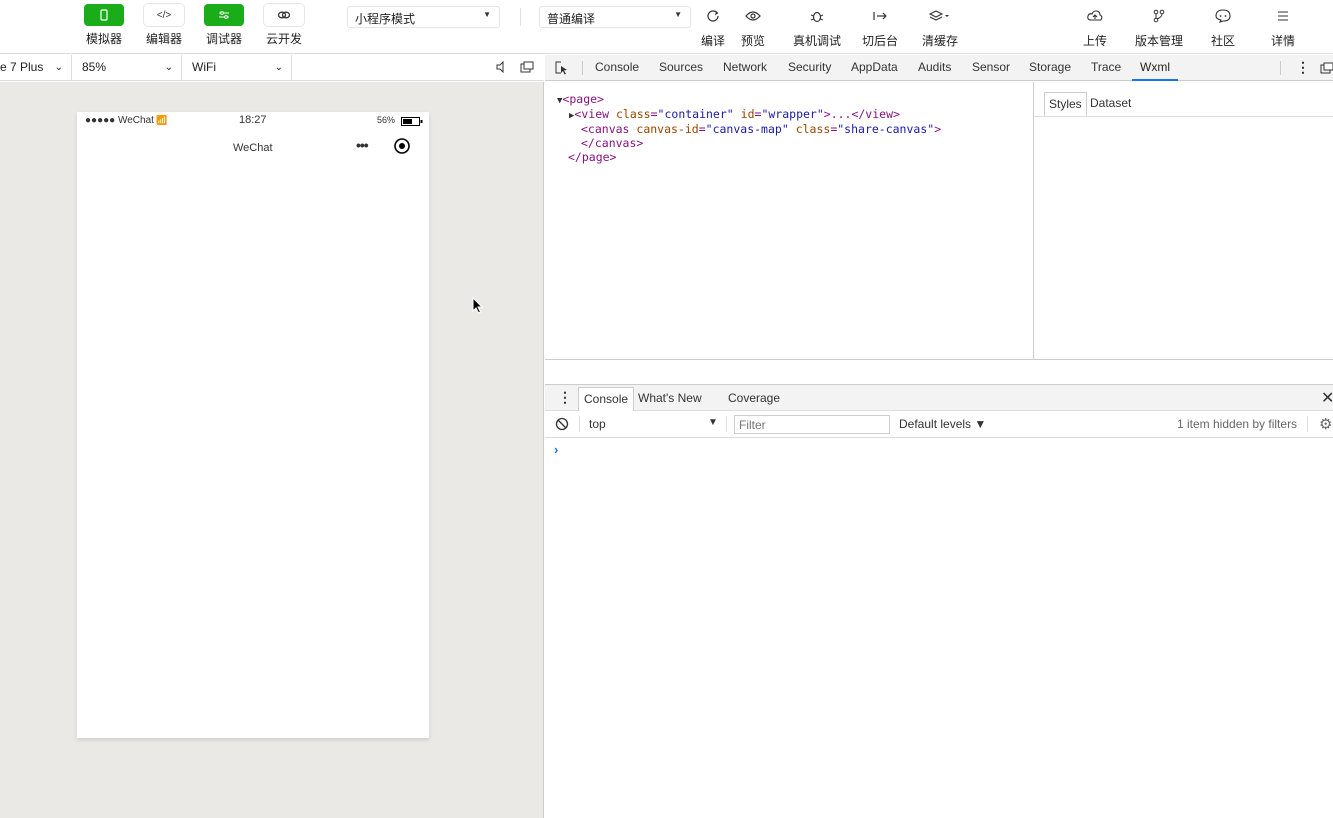 The height and width of the screenshot is (818, 1333). What do you see at coordinates (809, 68) in the screenshot?
I see `tab-security: Security` at bounding box center [809, 68].